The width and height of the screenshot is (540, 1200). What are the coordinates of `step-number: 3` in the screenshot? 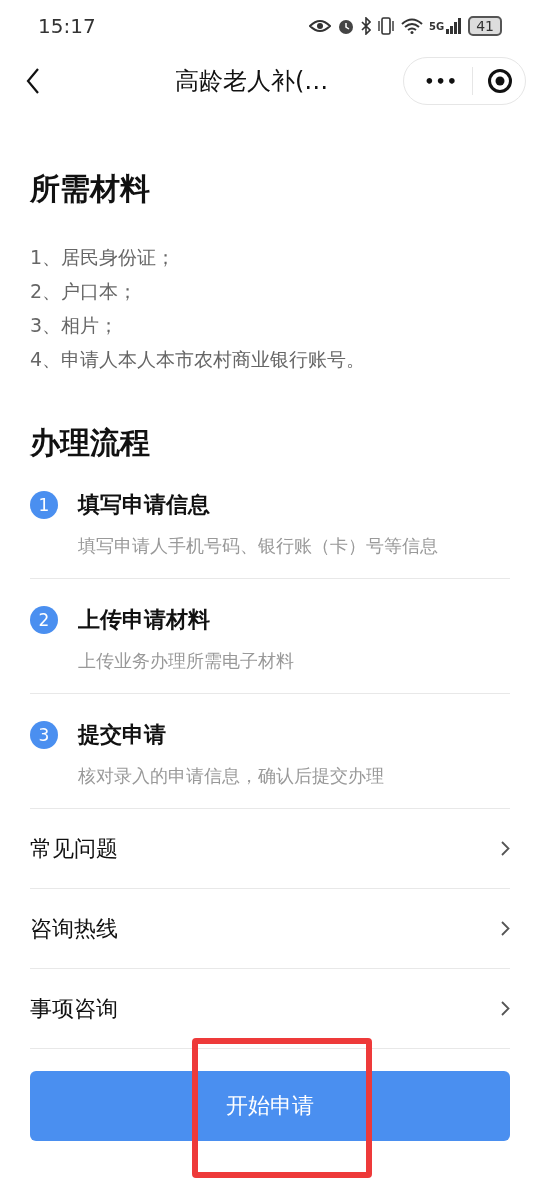 It's located at (44, 735).